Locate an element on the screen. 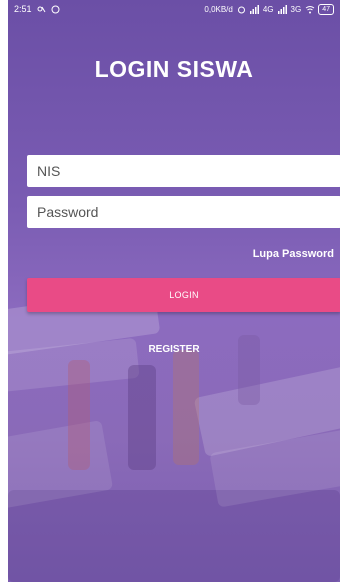 The height and width of the screenshot is (582, 348). forgot-password-link: Lupa Password is located at coordinates (293, 254).